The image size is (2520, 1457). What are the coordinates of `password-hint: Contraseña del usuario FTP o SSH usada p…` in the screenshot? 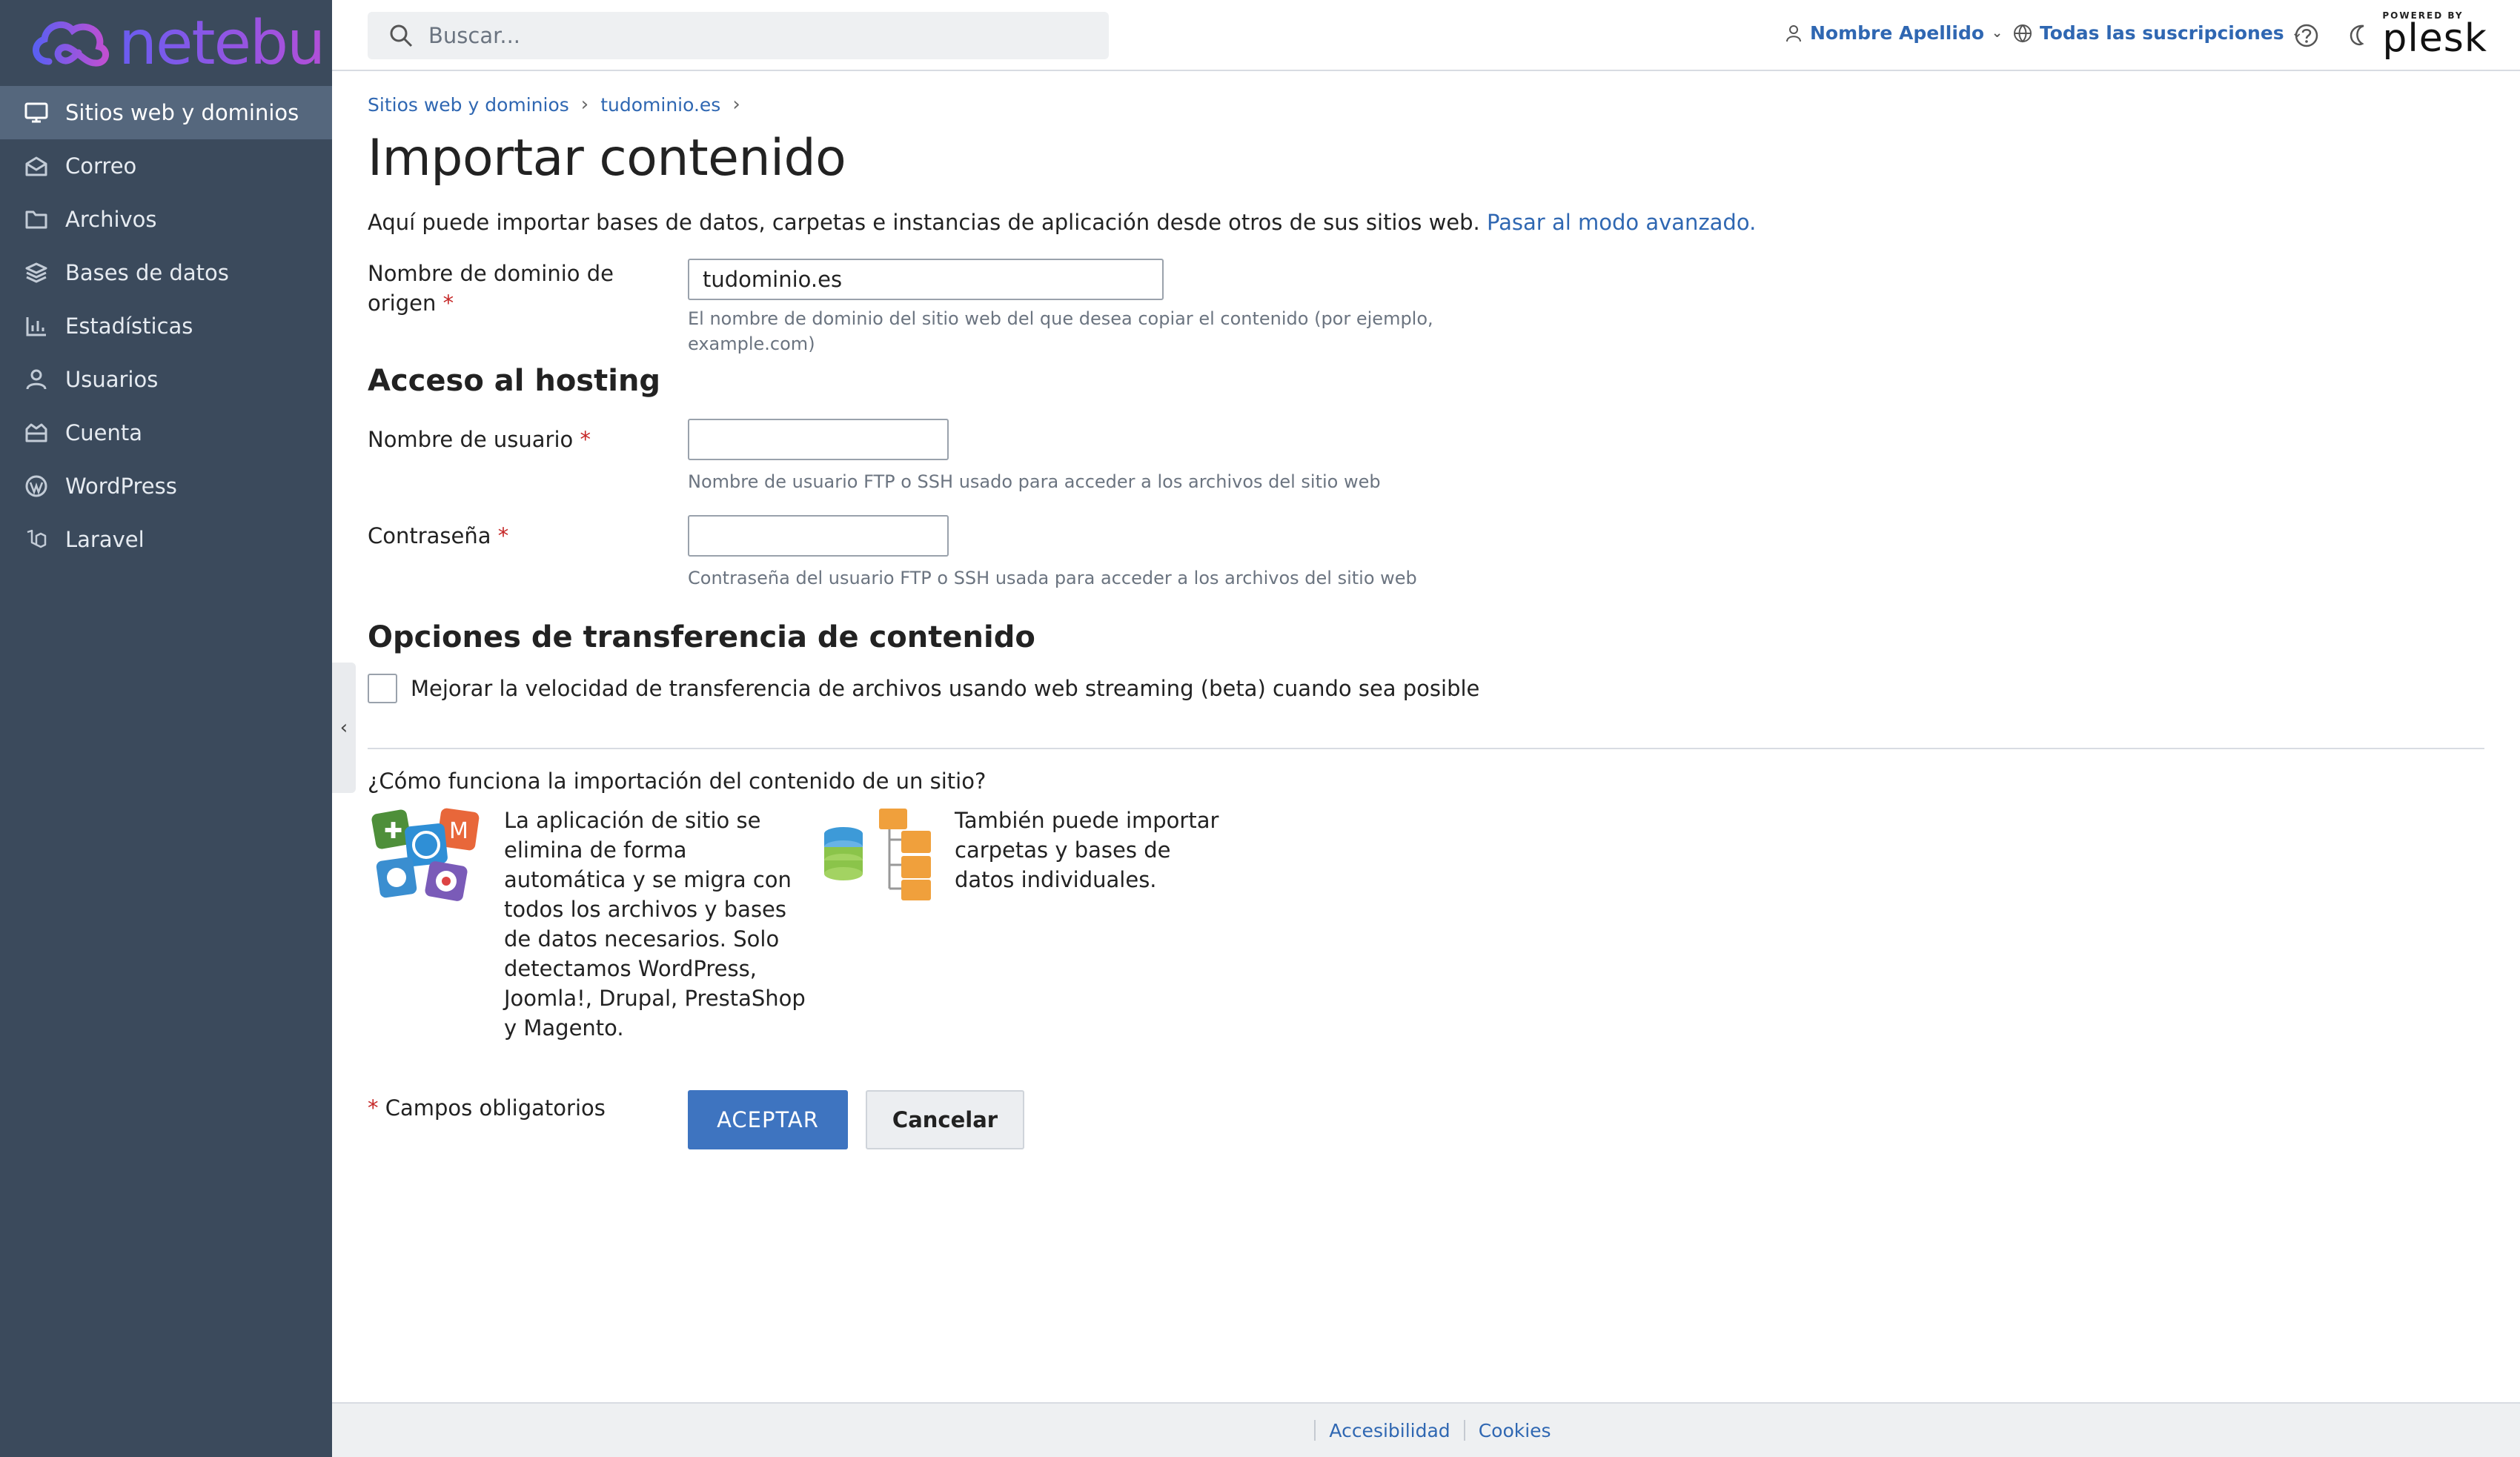 It's located at (1053, 578).